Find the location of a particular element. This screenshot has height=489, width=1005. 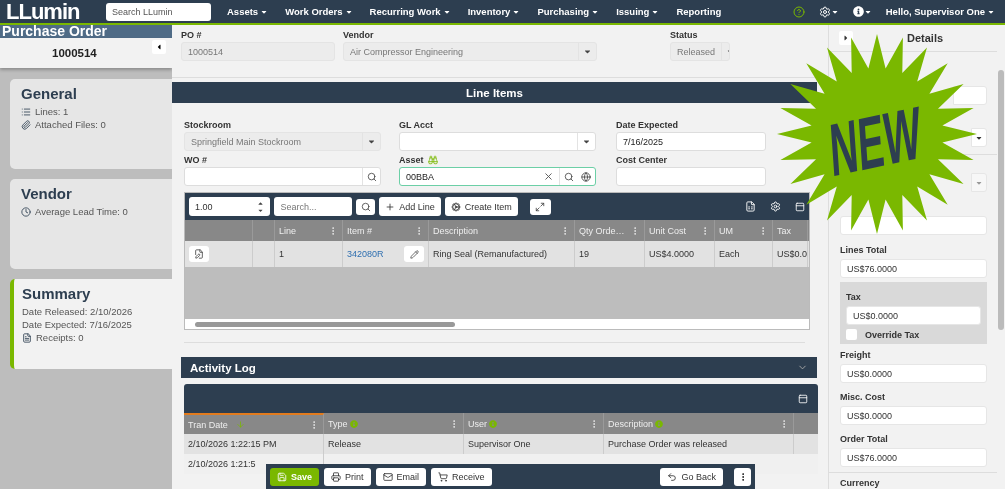

dropdown-field: Air Compressor Engineering is located at coordinates (470, 51).